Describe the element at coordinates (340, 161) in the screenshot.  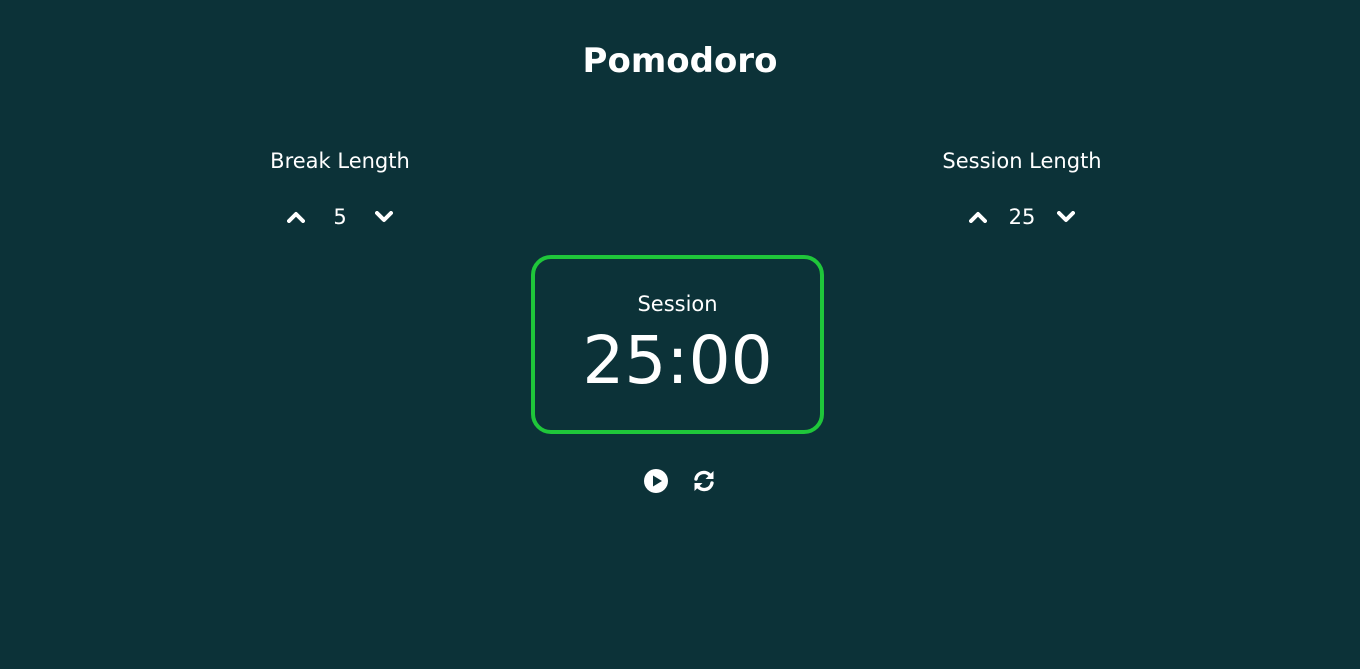
I see `break-length-label: Break Length` at that location.